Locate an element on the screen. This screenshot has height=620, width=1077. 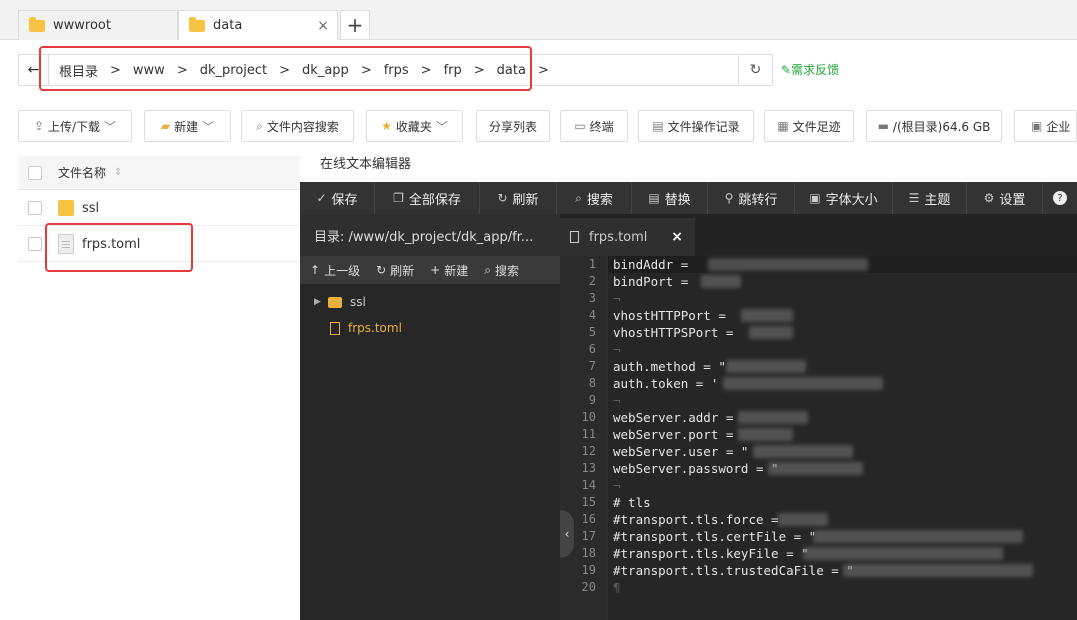
caret-right-icon: ▶ is located at coordinates (319, 302).